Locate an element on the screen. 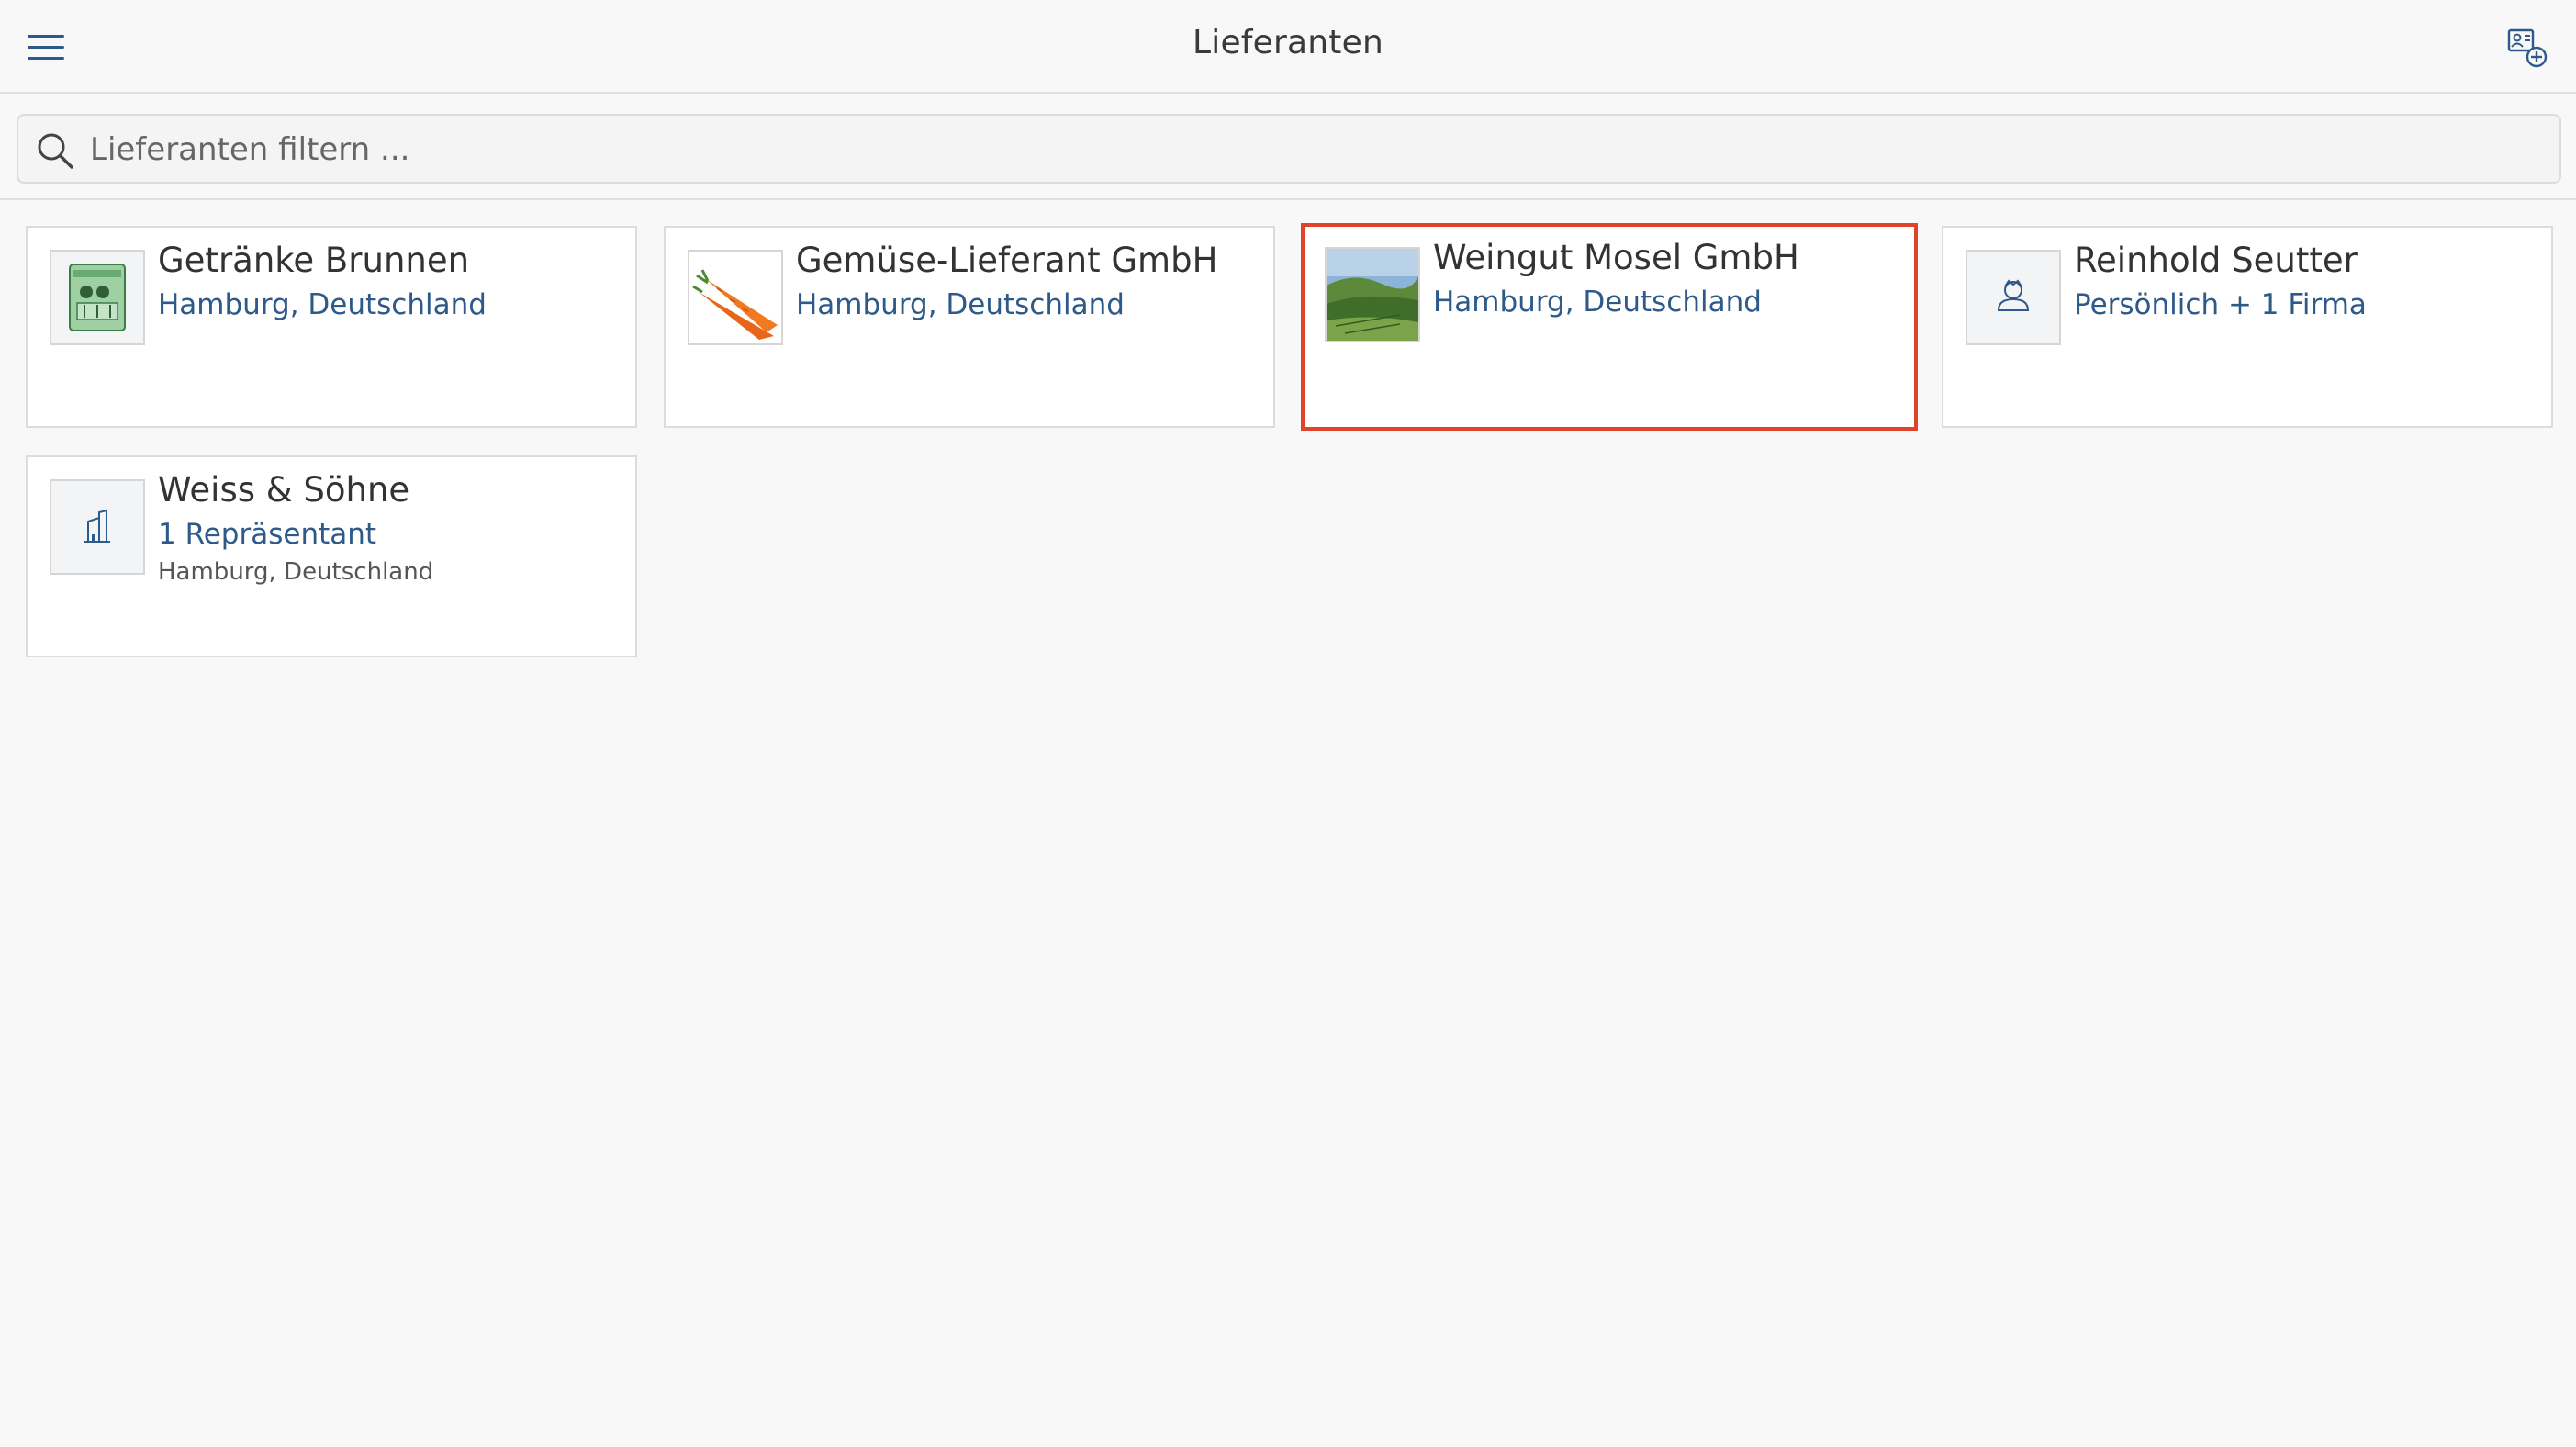 This screenshot has height=1447, width=2576. search-input is located at coordinates (1311, 149).